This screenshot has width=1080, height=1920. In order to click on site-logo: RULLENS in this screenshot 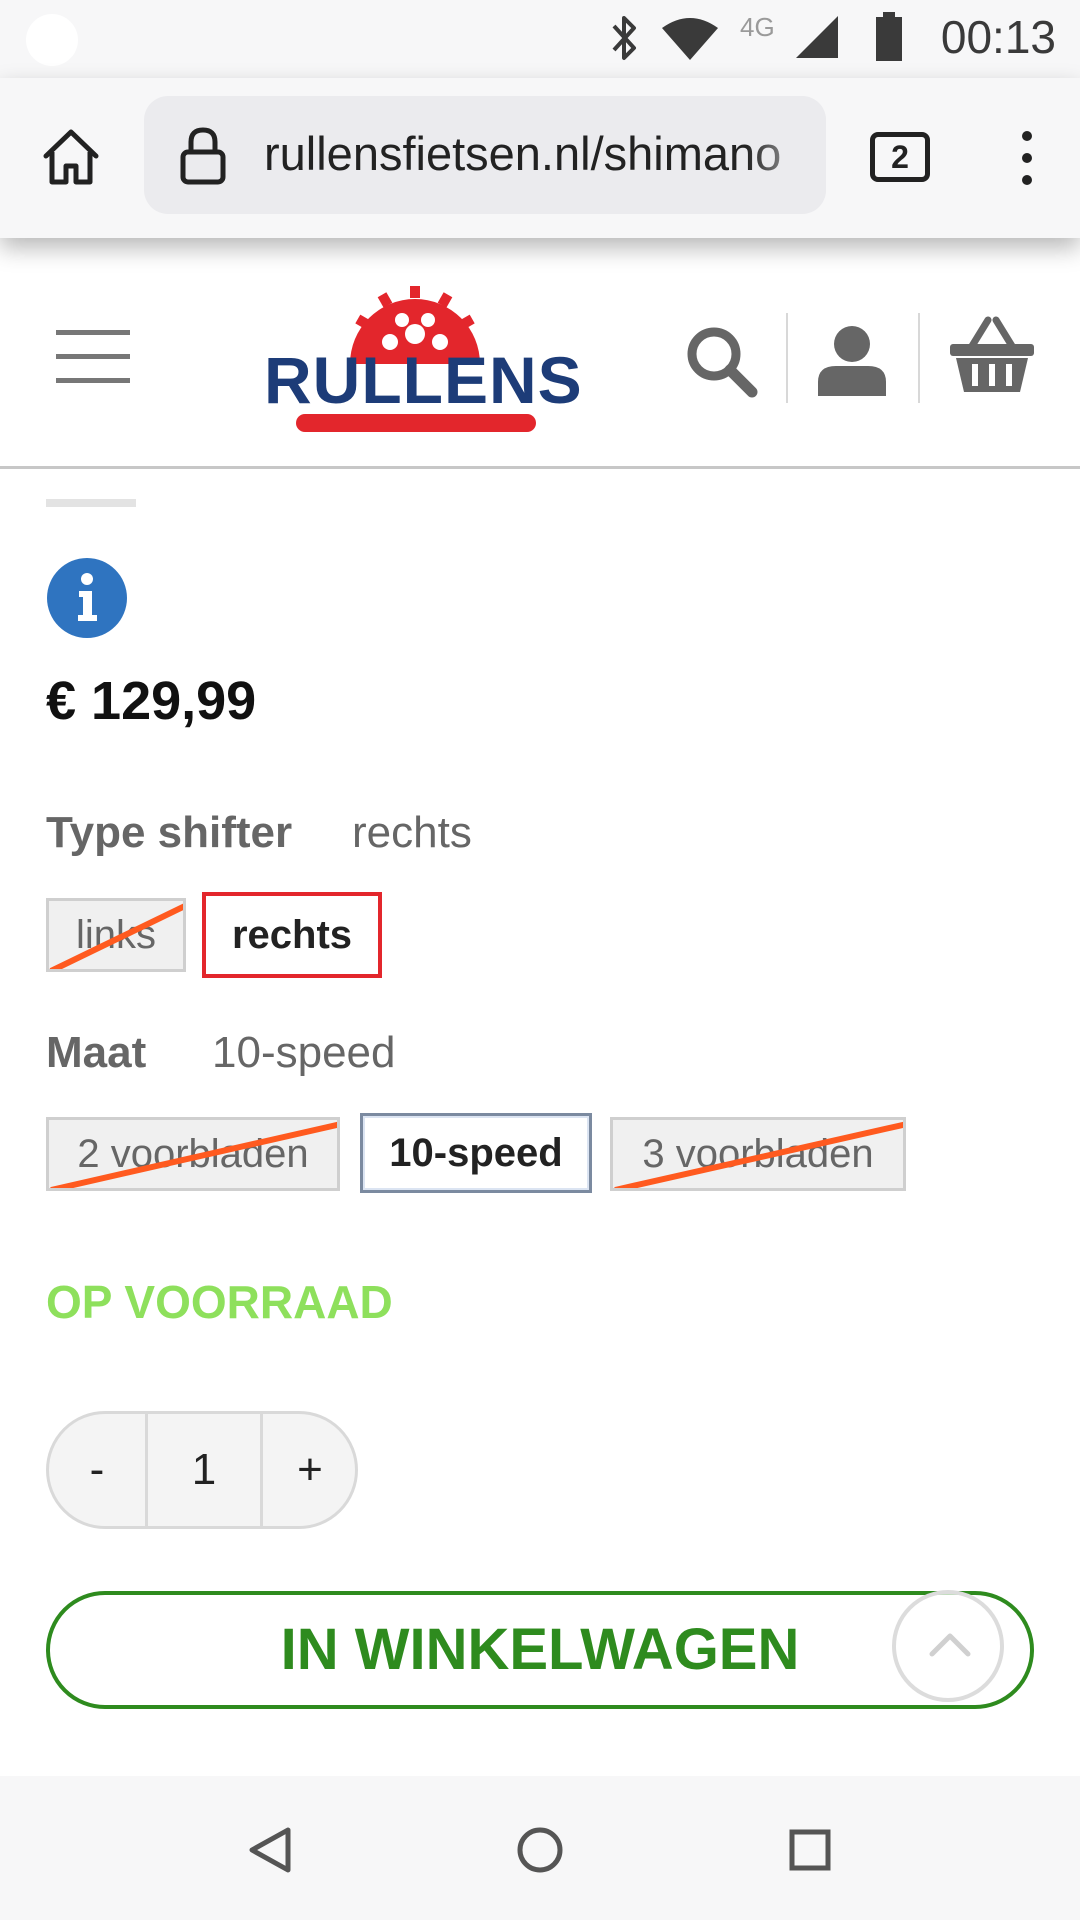, I will do `click(423, 359)`.